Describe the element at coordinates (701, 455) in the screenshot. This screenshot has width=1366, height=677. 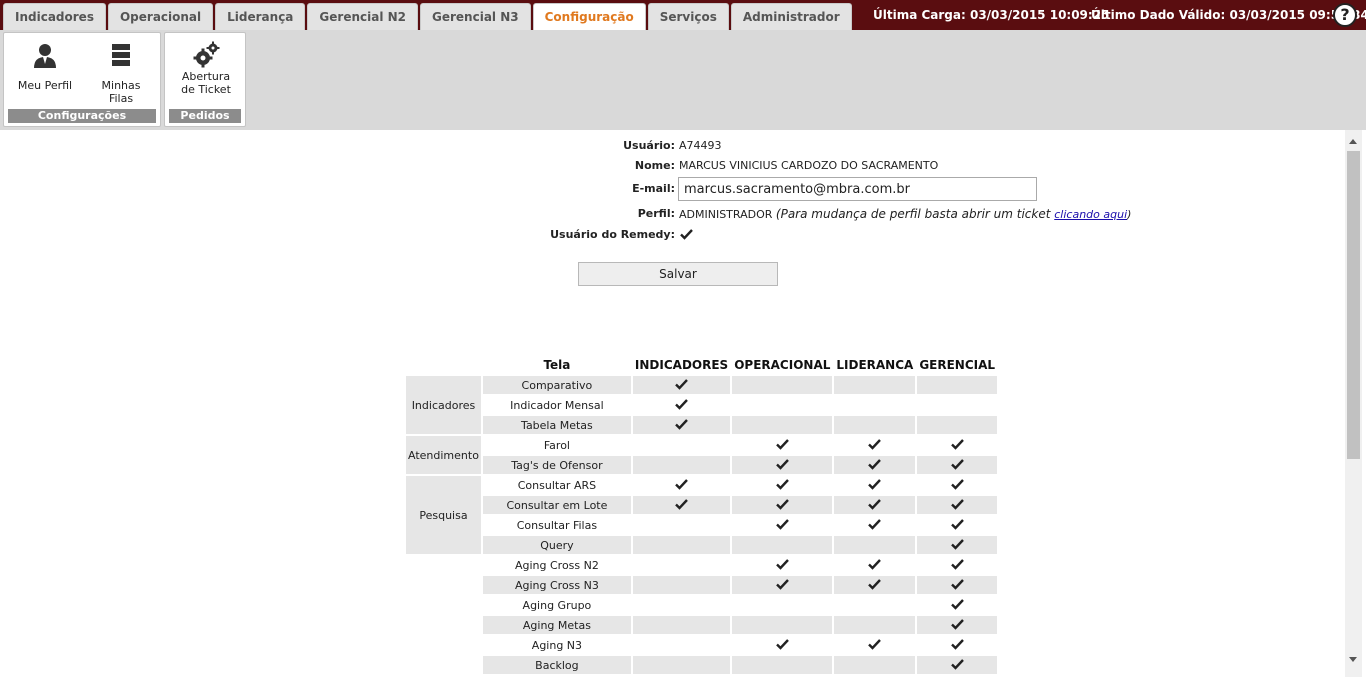
I see `table-row: Atendimento Farol` at that location.